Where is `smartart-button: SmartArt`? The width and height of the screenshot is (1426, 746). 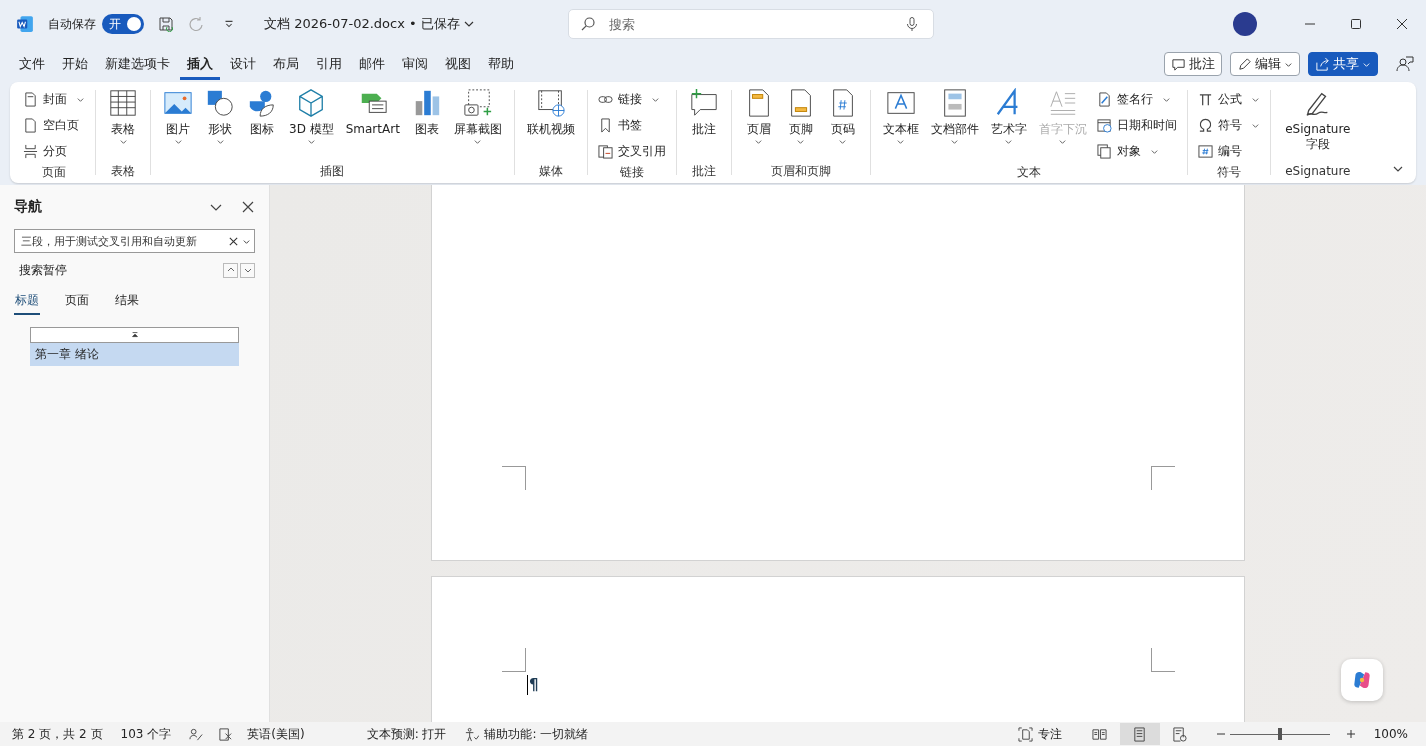
smartart-button: SmartArt is located at coordinates (372, 112).